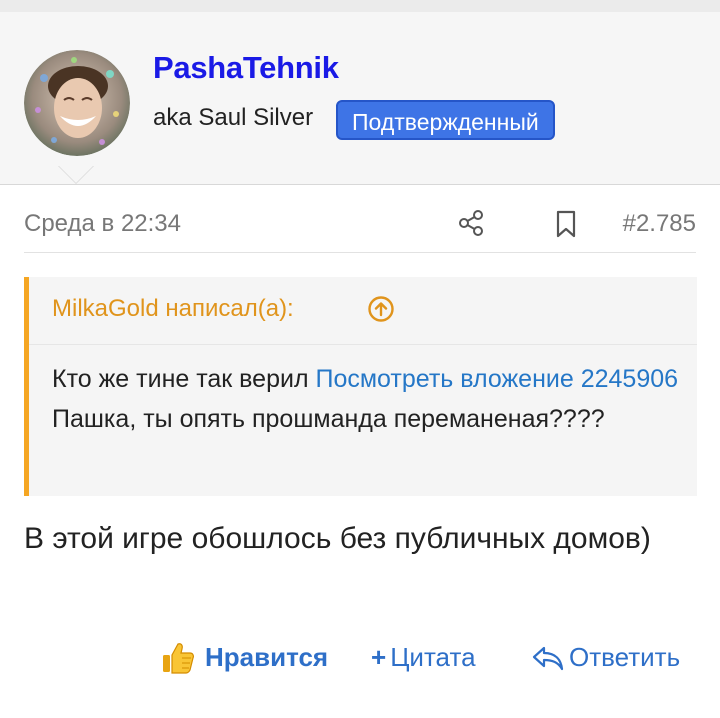 The width and height of the screenshot is (720, 718). Describe the element at coordinates (379, 657) in the screenshot. I see `plus-icon: +` at that location.